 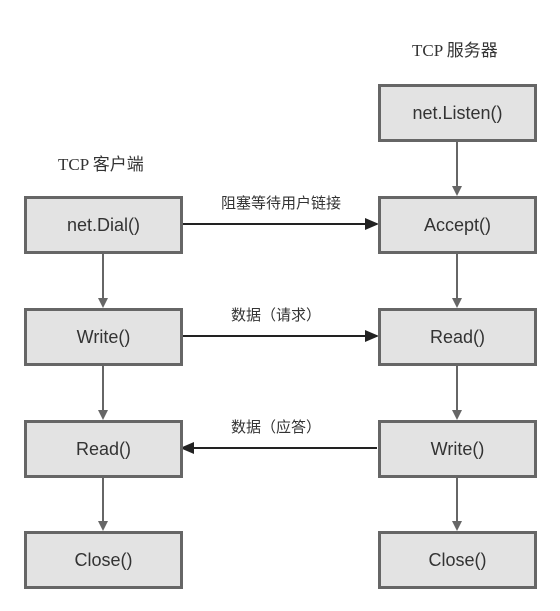 What do you see at coordinates (275, 315) in the screenshot?
I see `message-label-request: 数据（请求）` at bounding box center [275, 315].